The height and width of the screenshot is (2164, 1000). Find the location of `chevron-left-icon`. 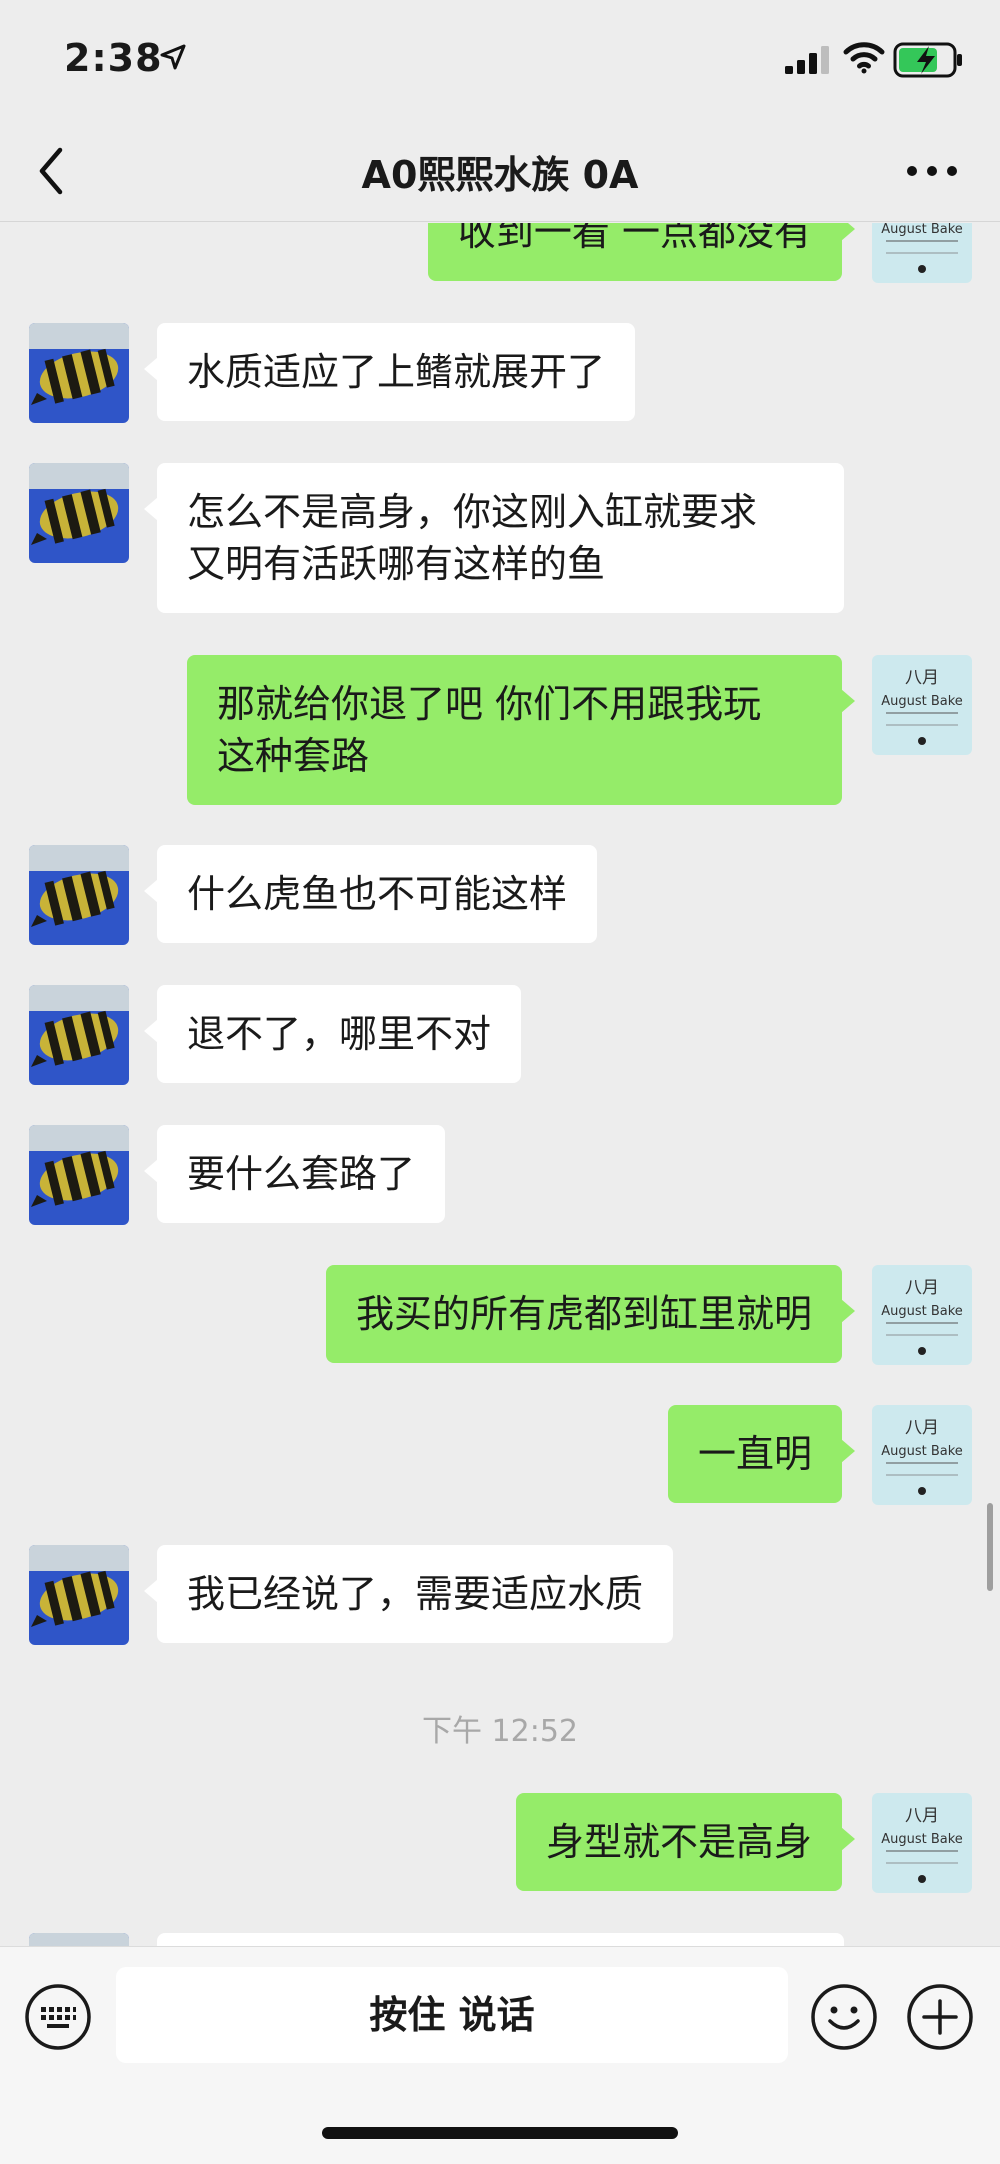

chevron-left-icon is located at coordinates (52, 171).